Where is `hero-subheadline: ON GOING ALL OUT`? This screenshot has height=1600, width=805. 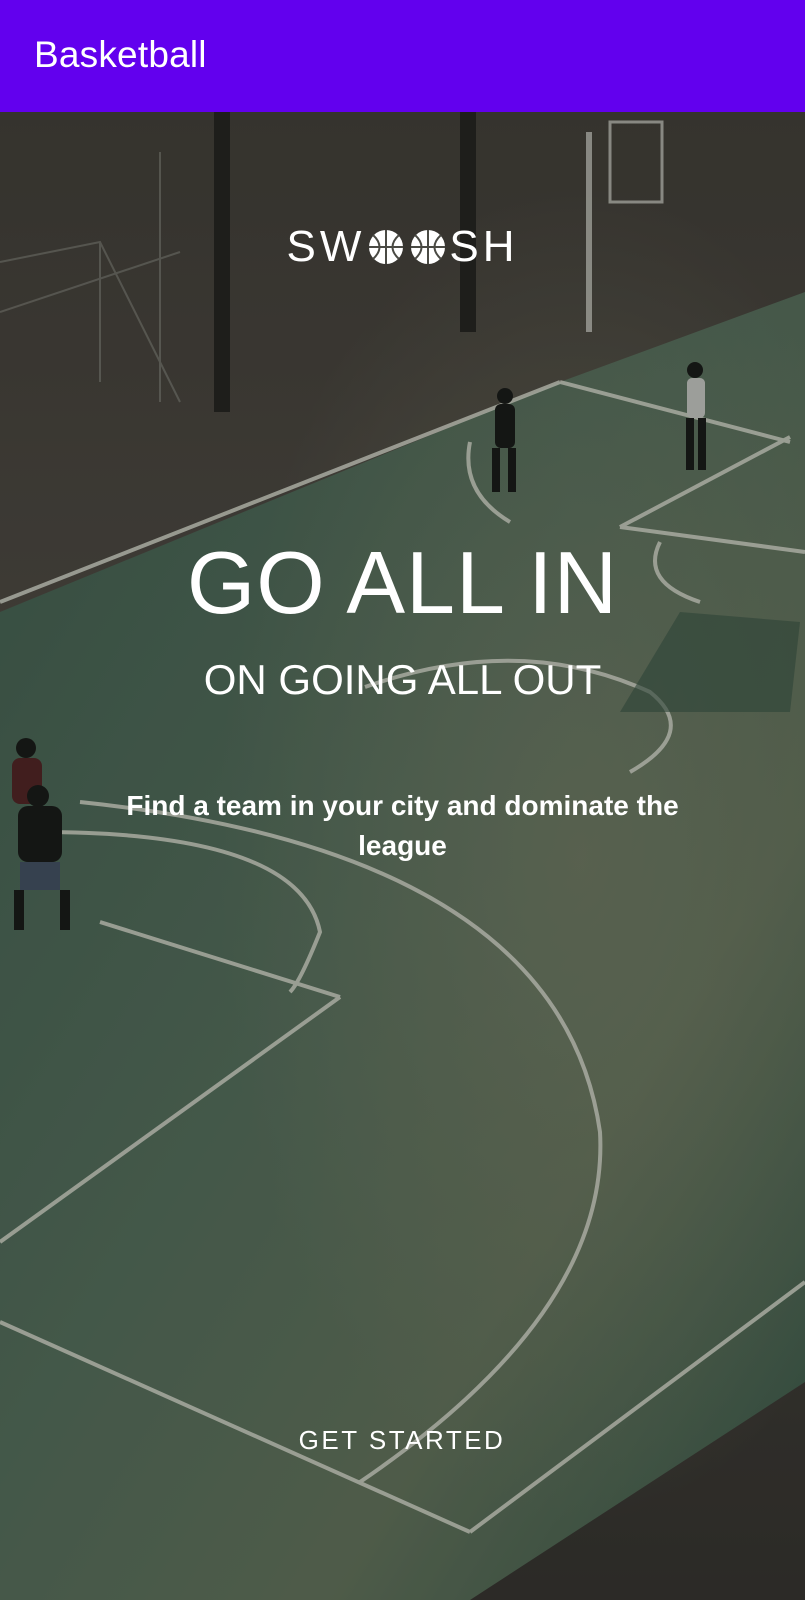
hero-subheadline: ON GOING ALL OUT is located at coordinates (402, 679).